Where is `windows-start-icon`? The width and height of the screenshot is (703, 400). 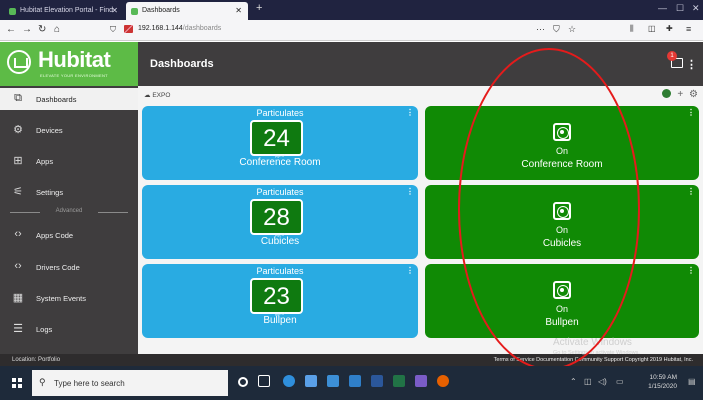 windows-start-icon is located at coordinates (17, 383).